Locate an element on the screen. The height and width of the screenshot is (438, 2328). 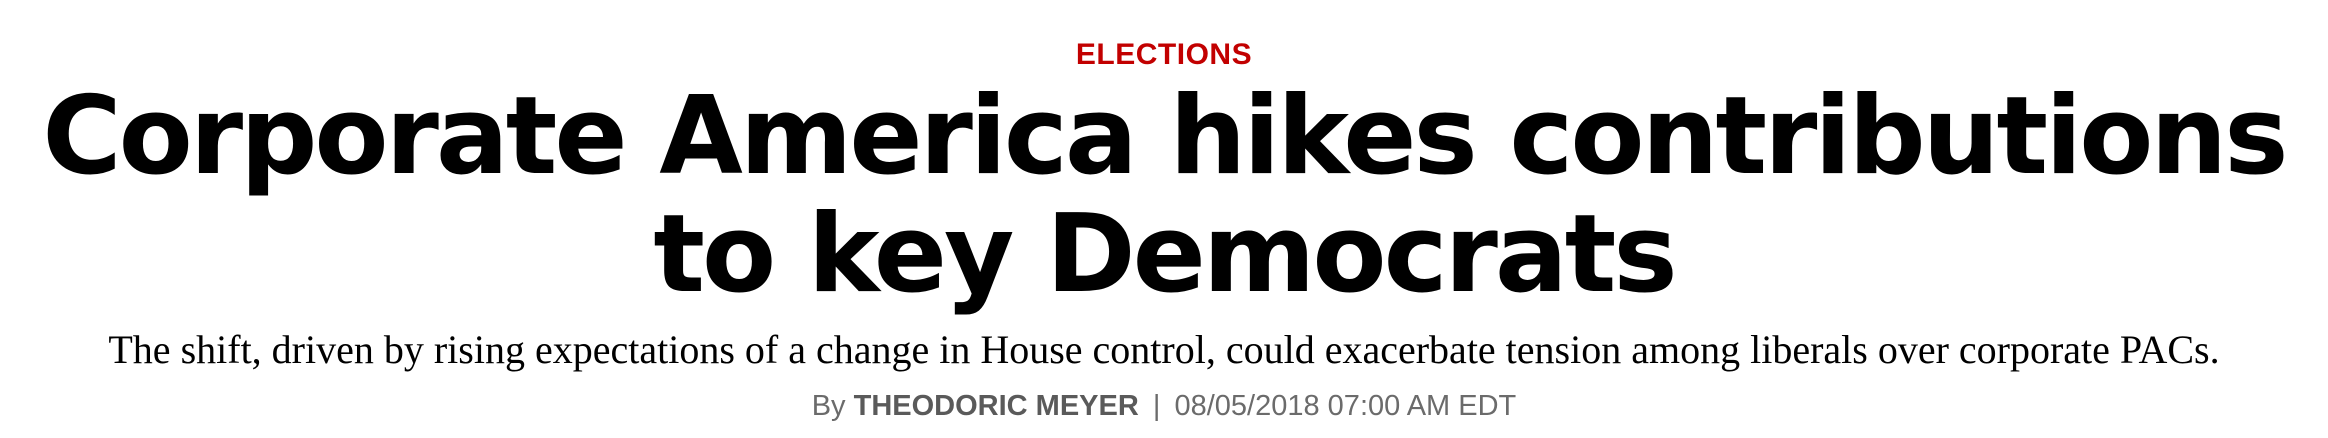
category-link: ELECTIONS is located at coordinates (1164, 55).